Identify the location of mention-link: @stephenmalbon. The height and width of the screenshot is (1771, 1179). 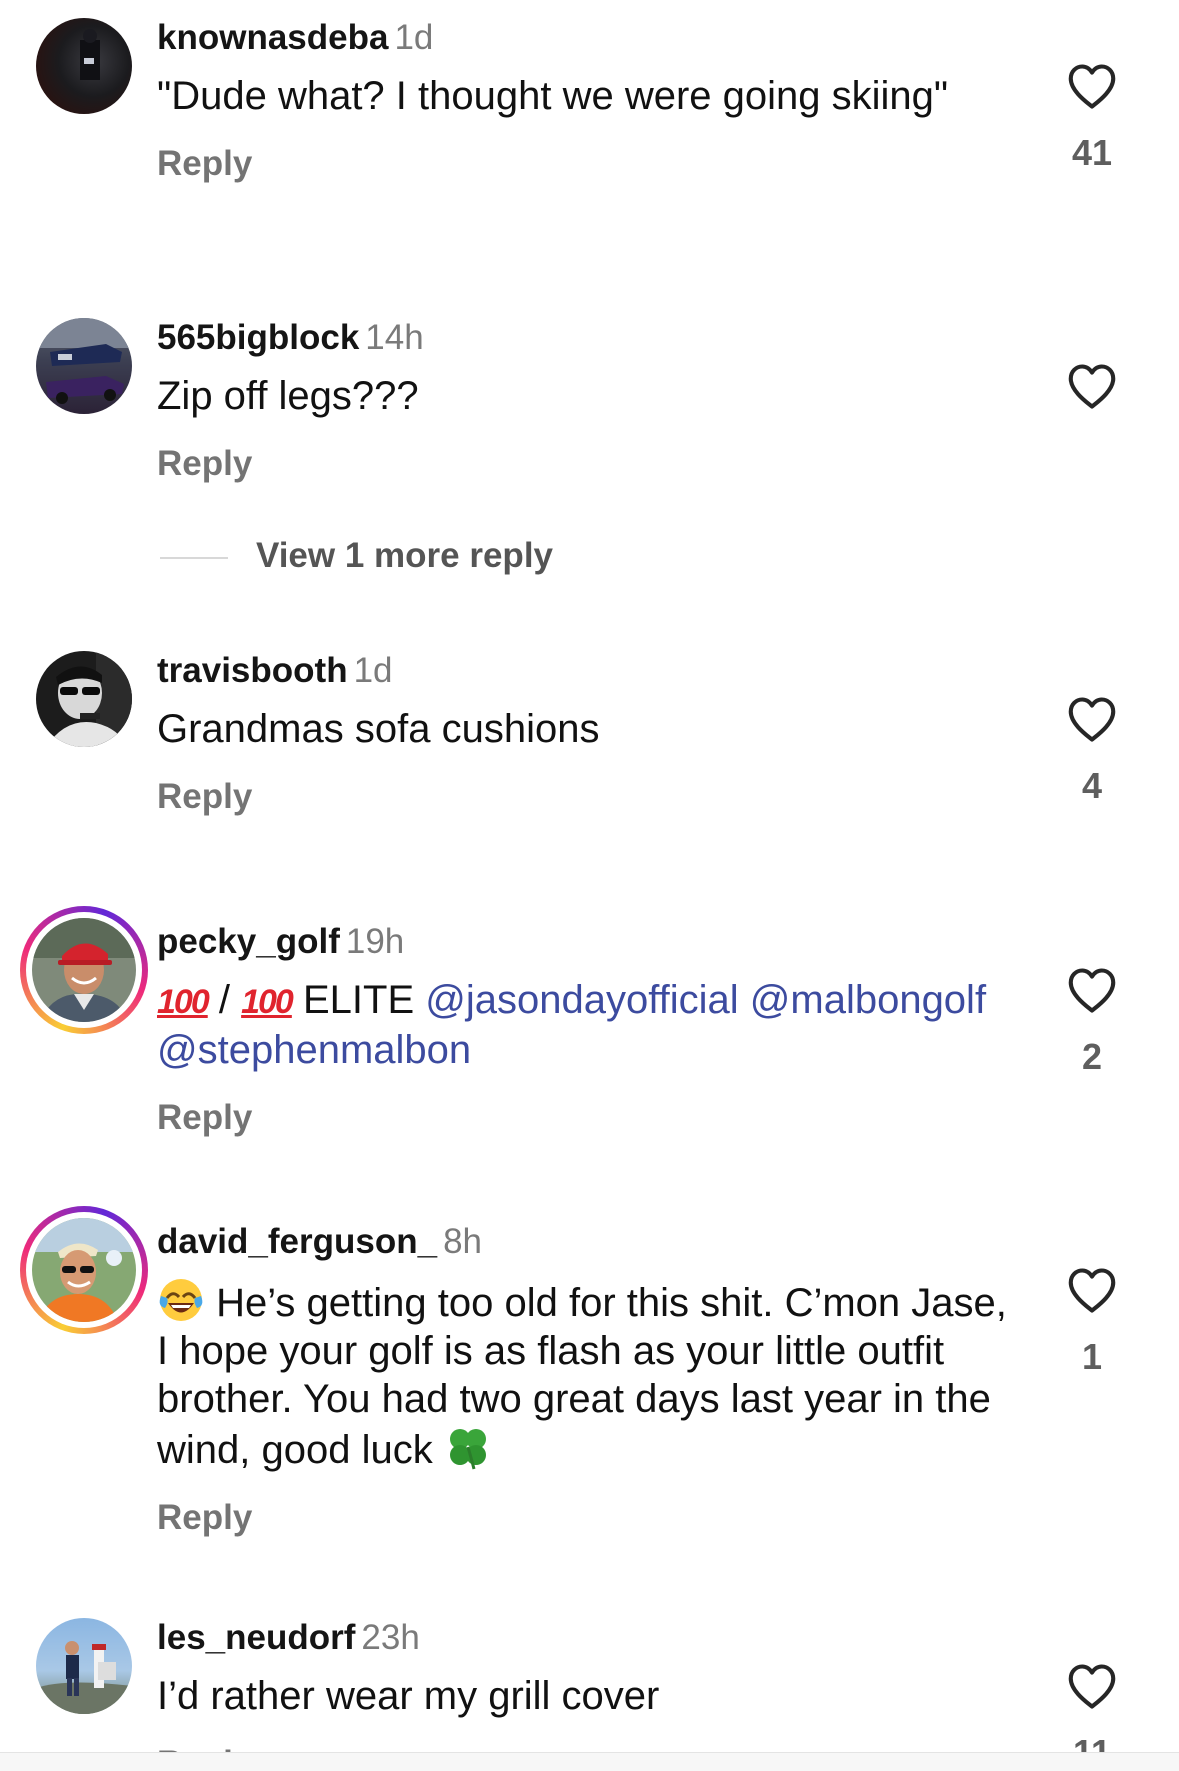
(314, 1050).